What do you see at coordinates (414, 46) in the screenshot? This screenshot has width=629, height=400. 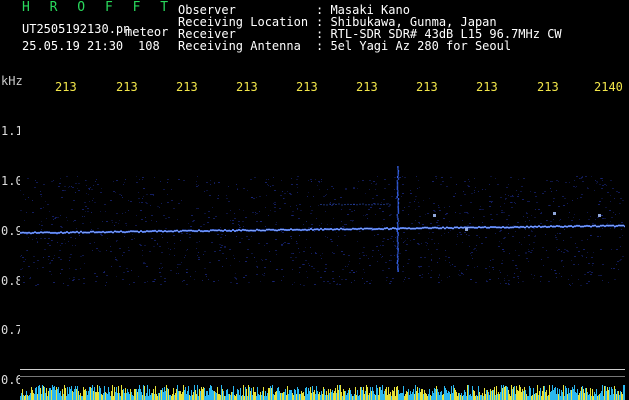 I see `antenna-value: : 5el Yagi Az 280 for Seoul` at bounding box center [414, 46].